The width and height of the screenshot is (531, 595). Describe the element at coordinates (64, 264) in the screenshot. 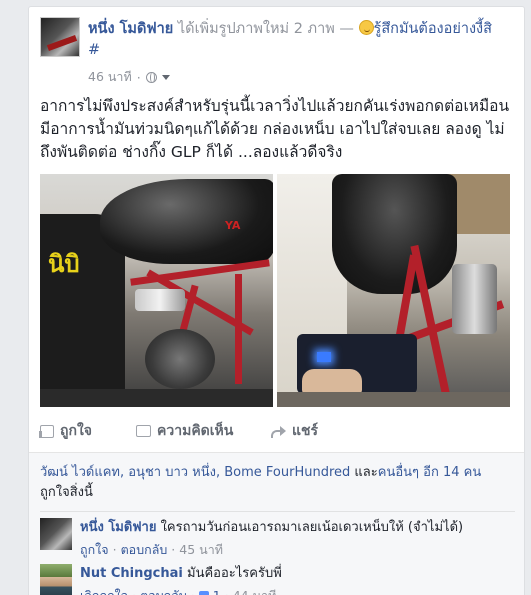

I see `shirt-print: นิบิ` at that location.